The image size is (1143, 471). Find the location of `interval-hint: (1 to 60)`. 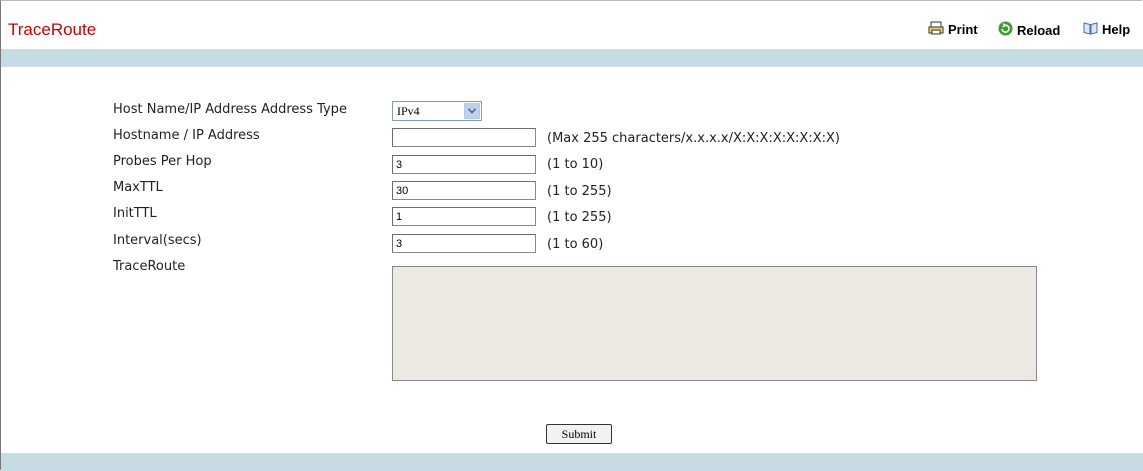

interval-hint: (1 to 60) is located at coordinates (575, 244).